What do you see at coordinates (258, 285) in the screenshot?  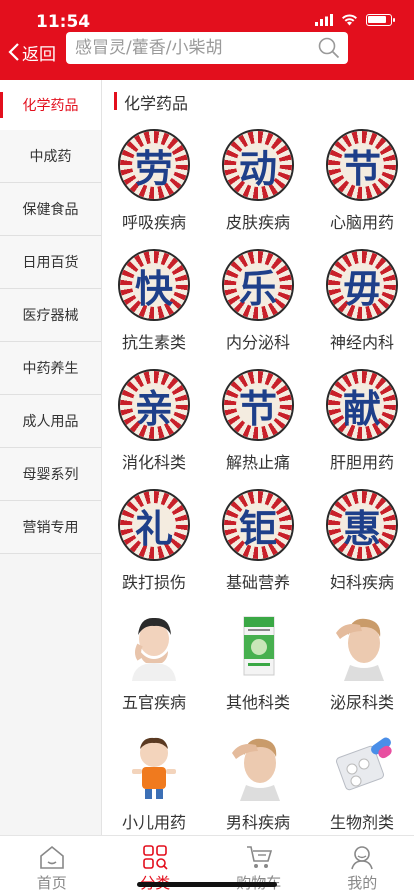 I see `festival-badge-icon: 乐` at bounding box center [258, 285].